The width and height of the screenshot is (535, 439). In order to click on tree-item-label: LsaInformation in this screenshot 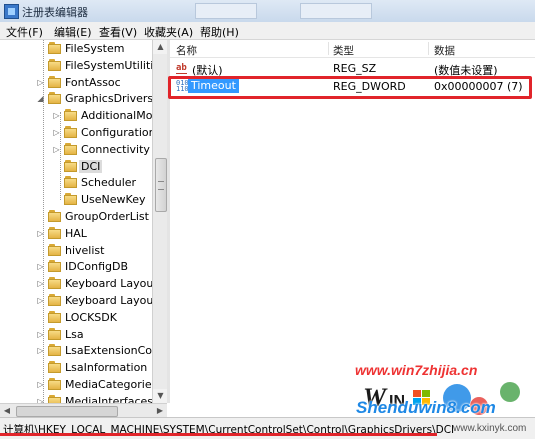, I will do `click(106, 368)`.